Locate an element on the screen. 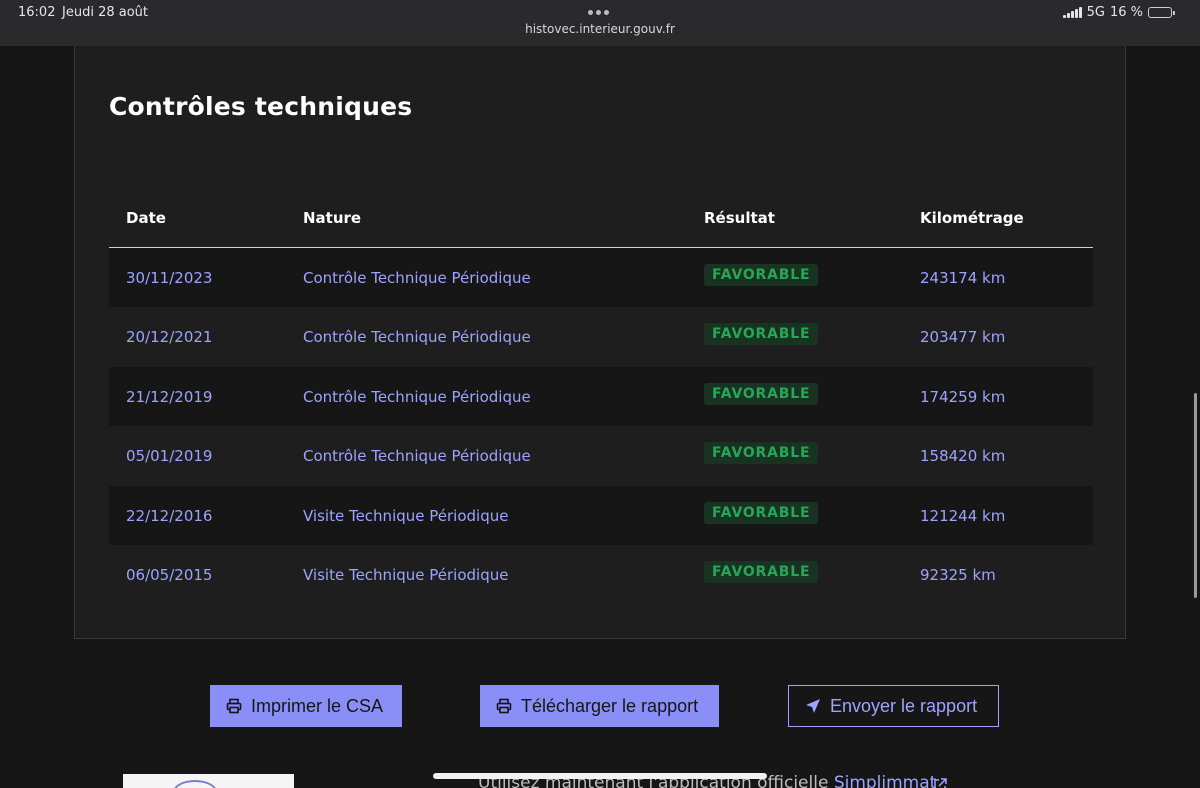 The height and width of the screenshot is (788, 1200). section-title: Contrôles techniques is located at coordinates (261, 106).